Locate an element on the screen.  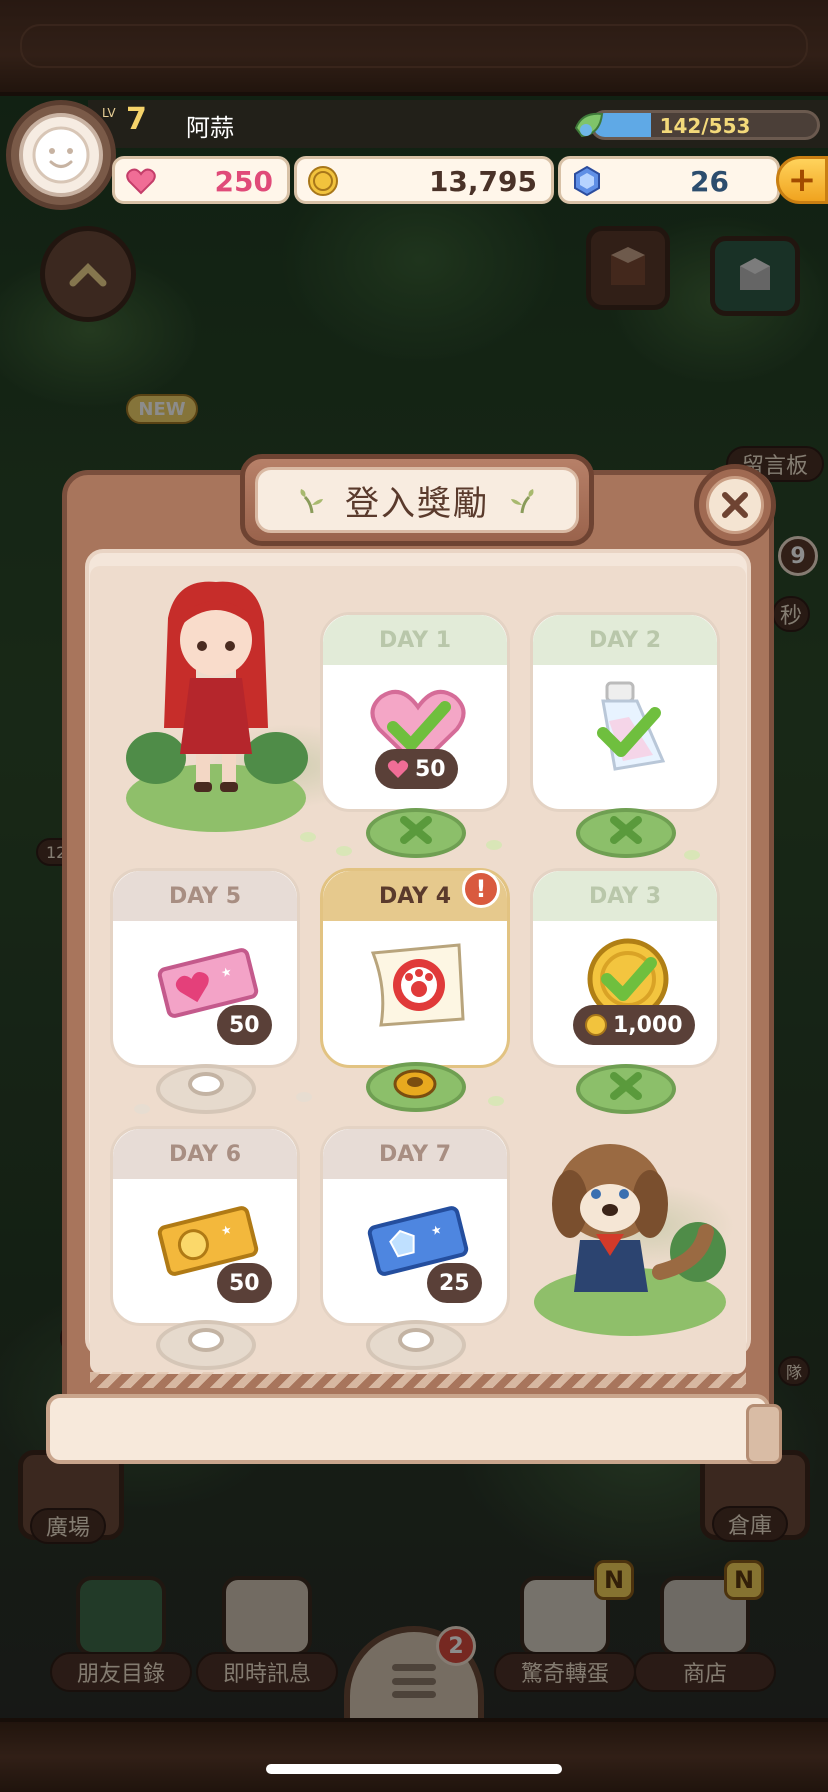
close-button is located at coordinates (735, 505).